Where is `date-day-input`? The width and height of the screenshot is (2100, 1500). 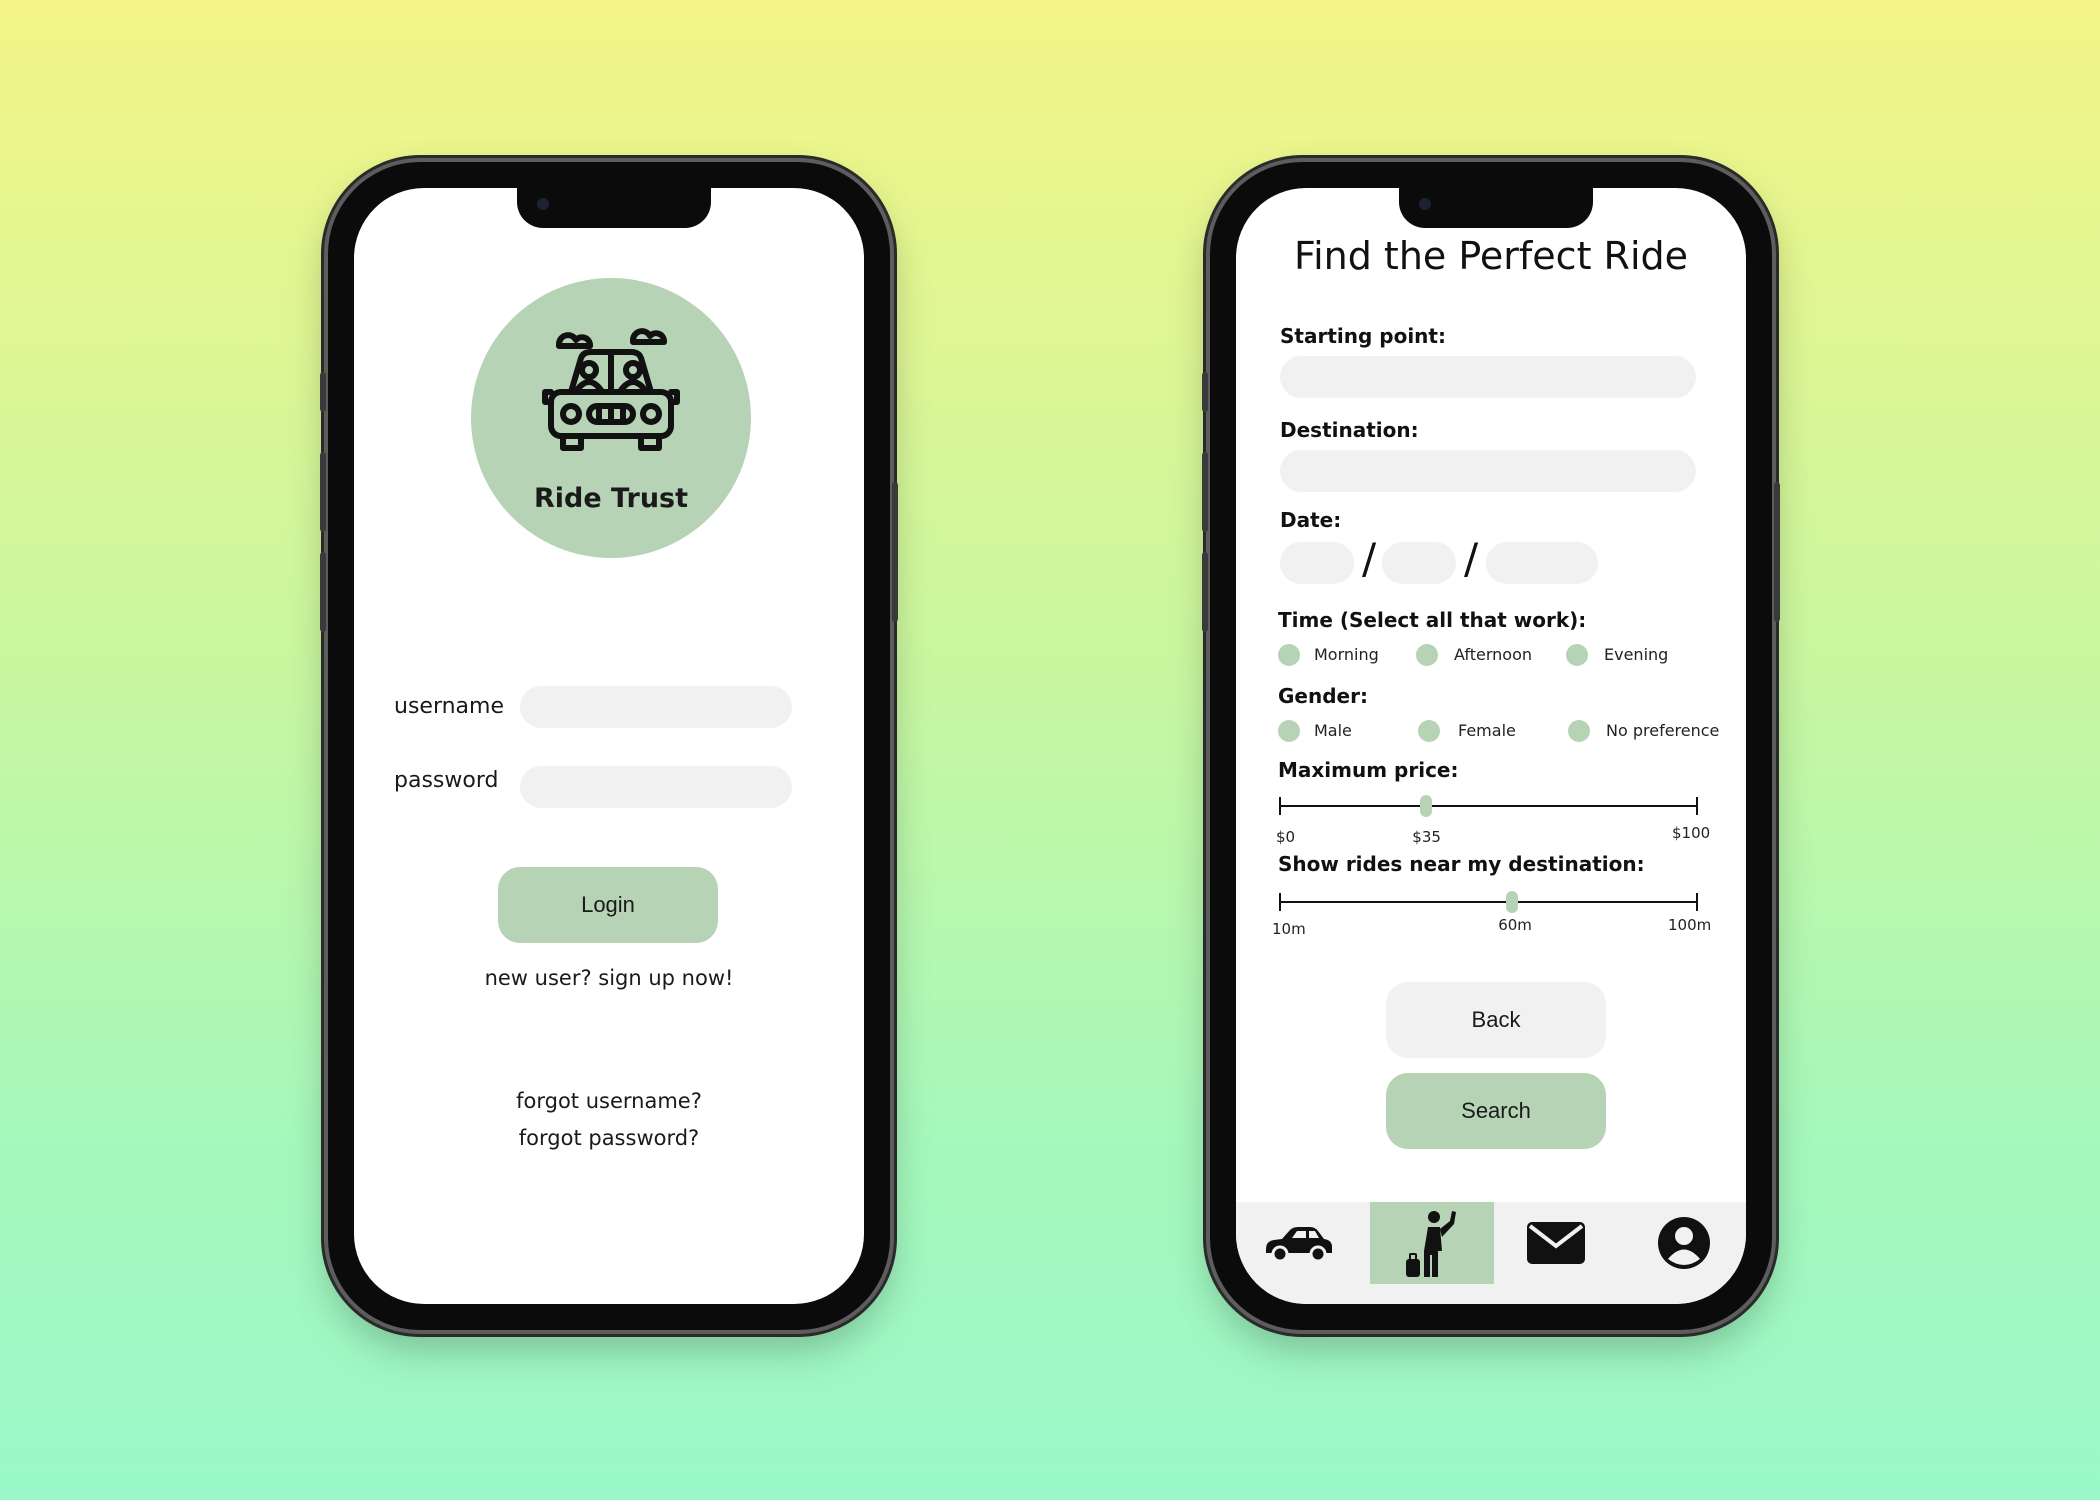 date-day-input is located at coordinates (1419, 563).